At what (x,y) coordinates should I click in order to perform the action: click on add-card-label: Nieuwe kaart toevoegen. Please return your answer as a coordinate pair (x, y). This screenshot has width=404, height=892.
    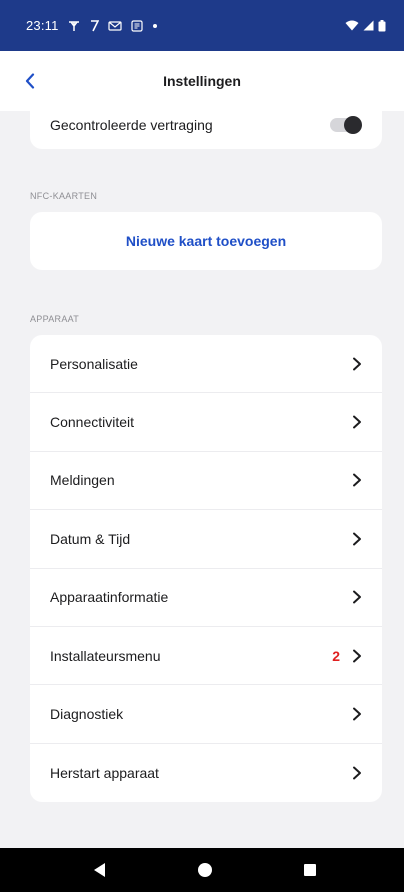
    Looking at the image, I should click on (206, 241).